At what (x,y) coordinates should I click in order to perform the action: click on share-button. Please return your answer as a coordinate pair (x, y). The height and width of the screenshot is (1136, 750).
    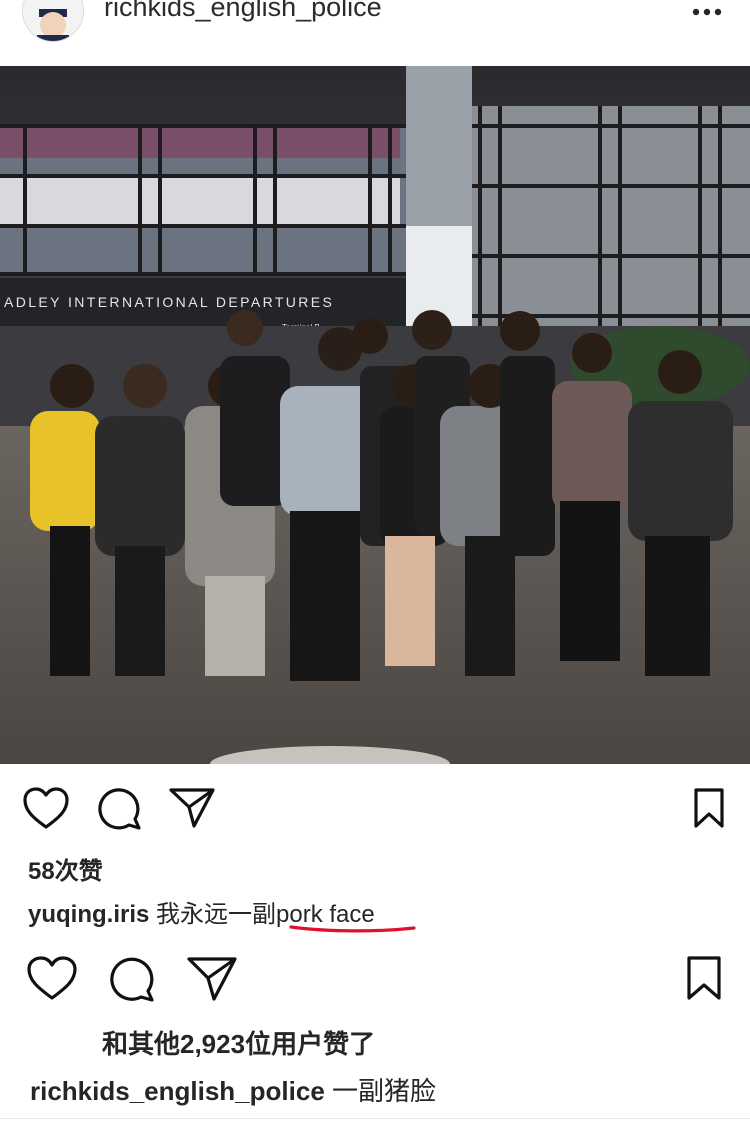
    Looking at the image, I should click on (192, 808).